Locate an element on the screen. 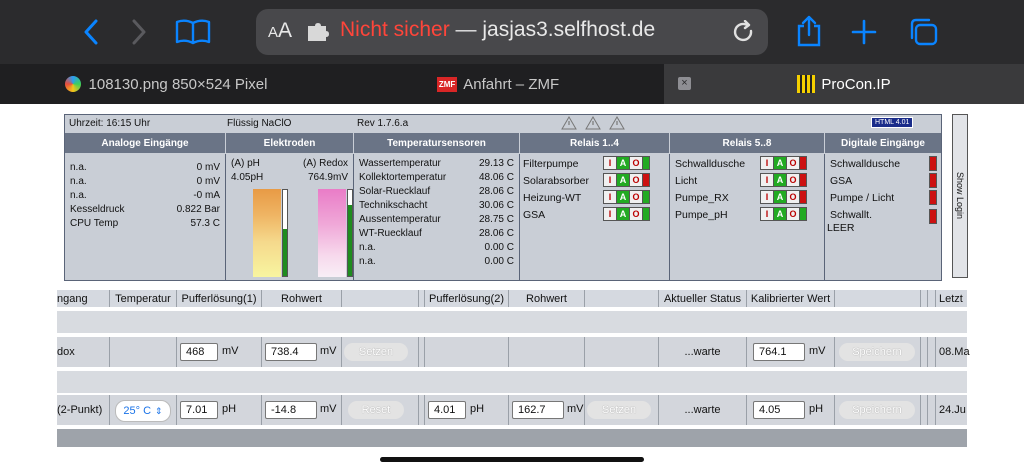  address-bar: AA Nicht sicher — jasjas3.selfhost.de is located at coordinates (512, 32).